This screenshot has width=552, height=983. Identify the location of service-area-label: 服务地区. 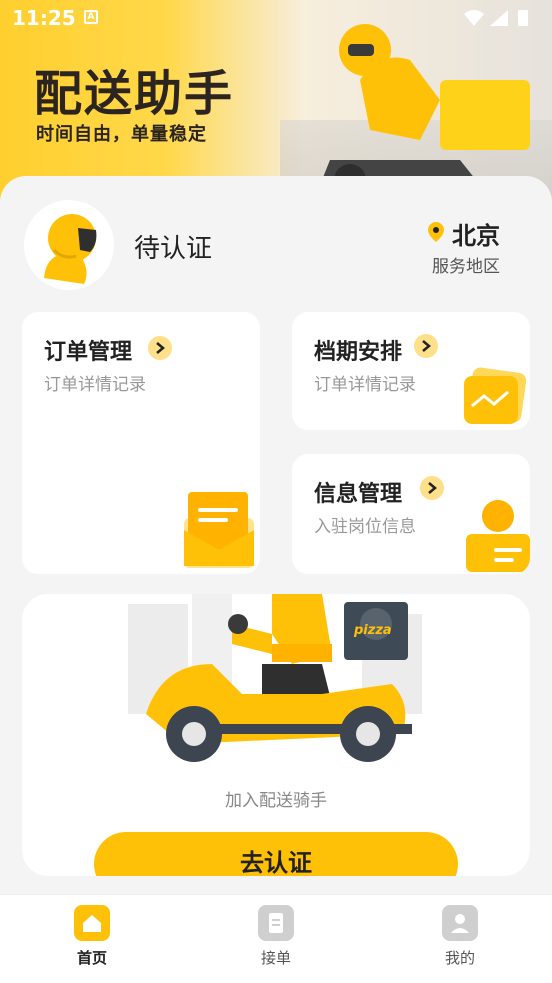
(466, 267).